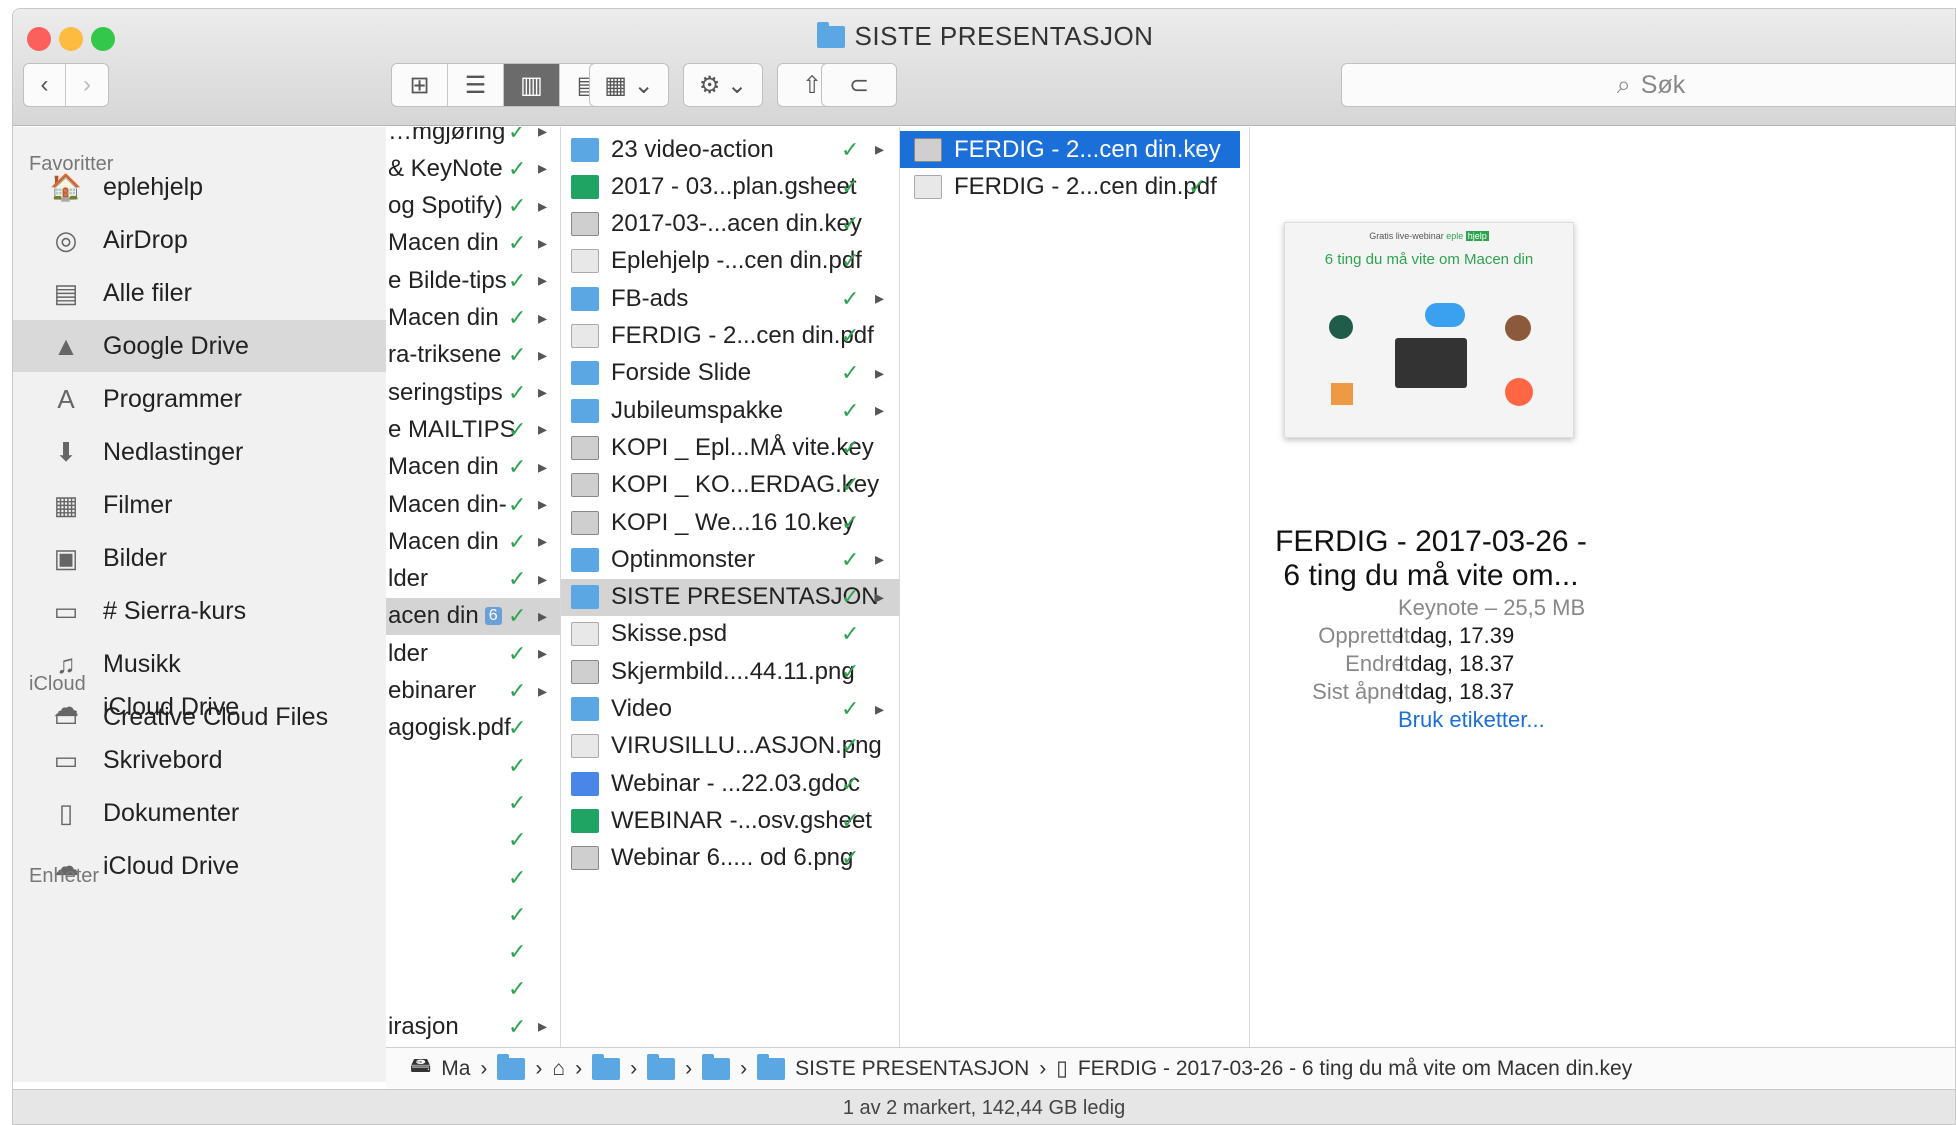 This screenshot has width=1956, height=1125. Describe the element at coordinates (473, 206) in the screenshot. I see `list-item: og Spotify) ✓ ▸` at that location.